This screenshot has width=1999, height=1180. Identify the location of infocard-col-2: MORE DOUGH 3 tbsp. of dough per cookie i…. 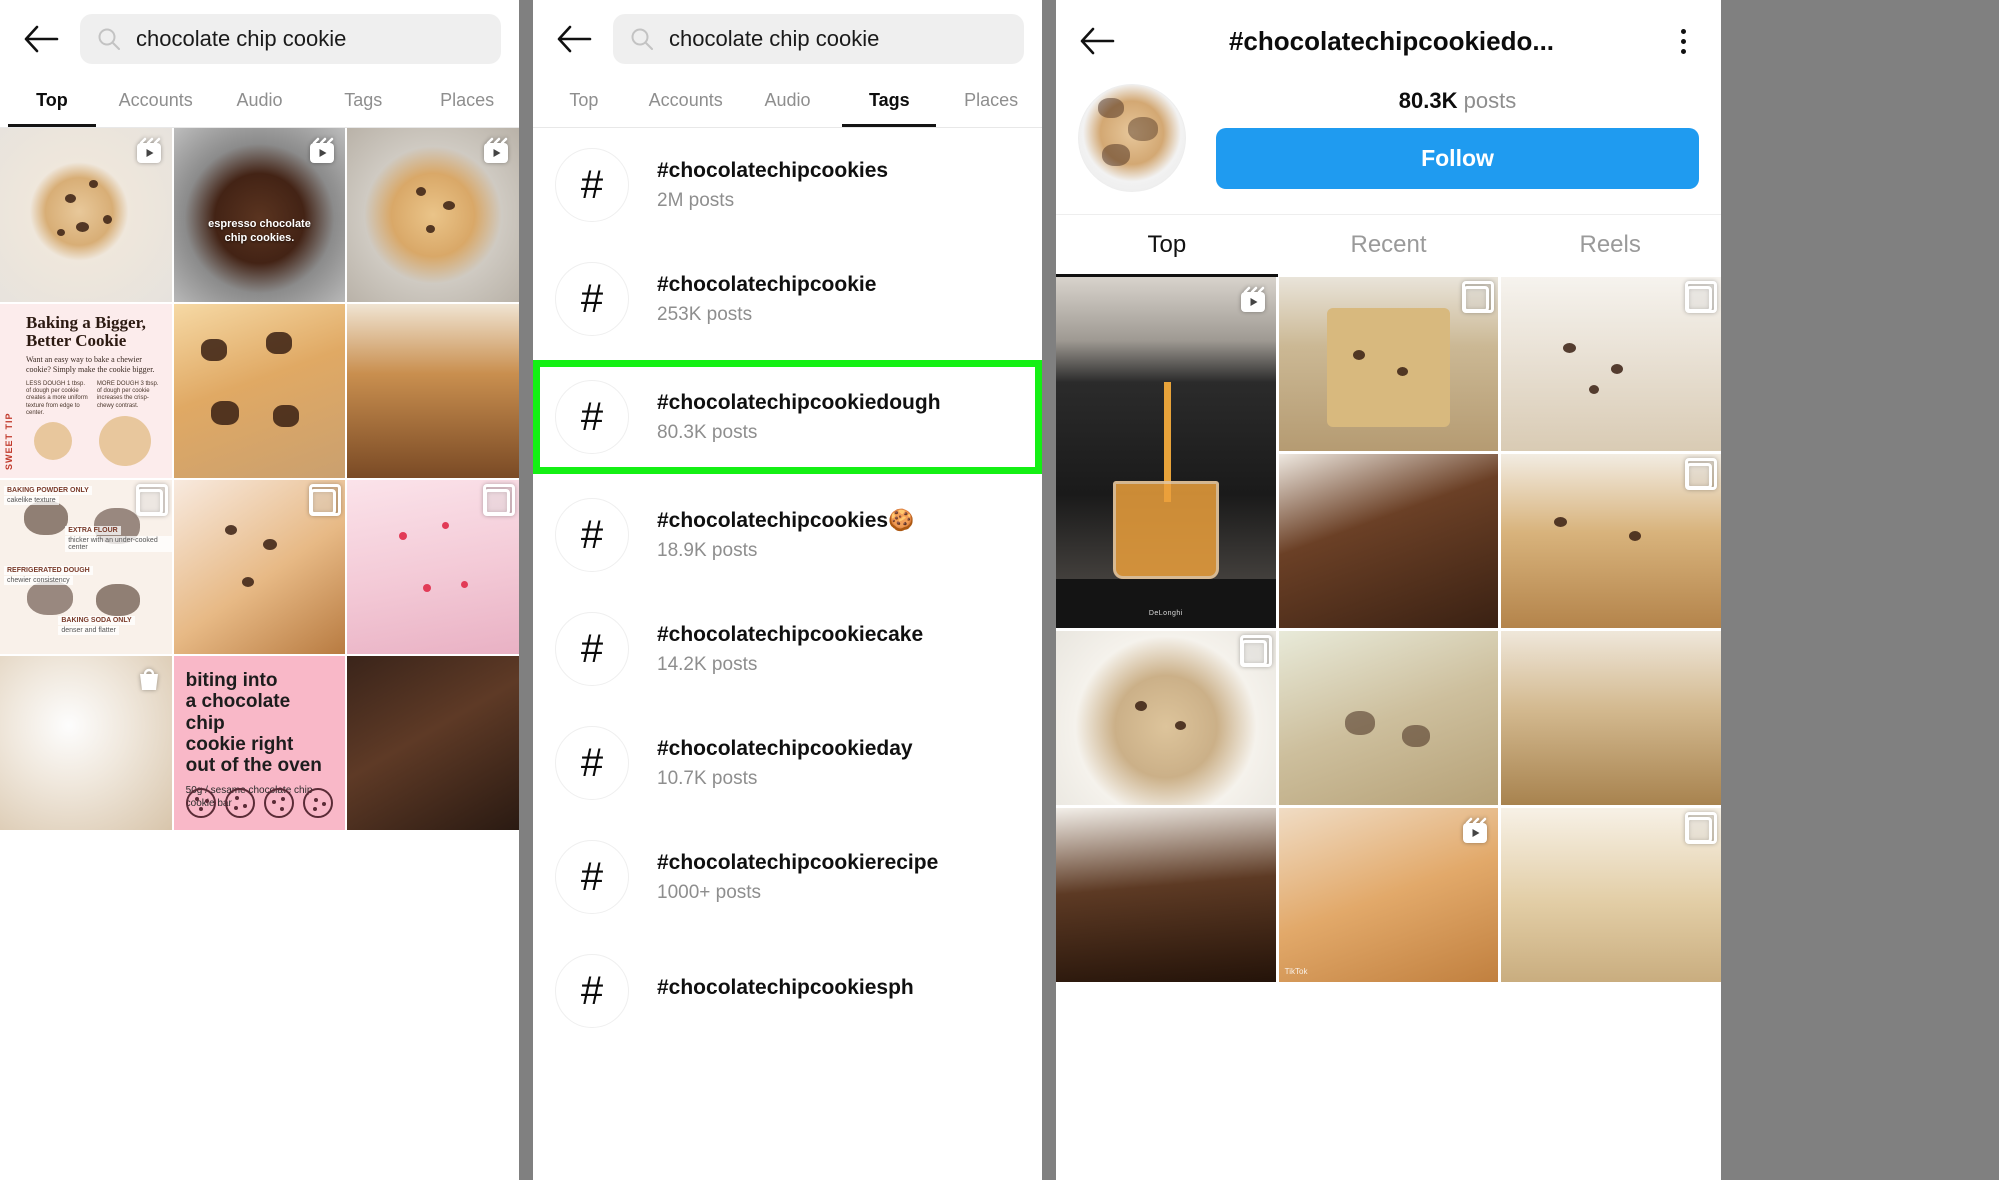
(127, 395).